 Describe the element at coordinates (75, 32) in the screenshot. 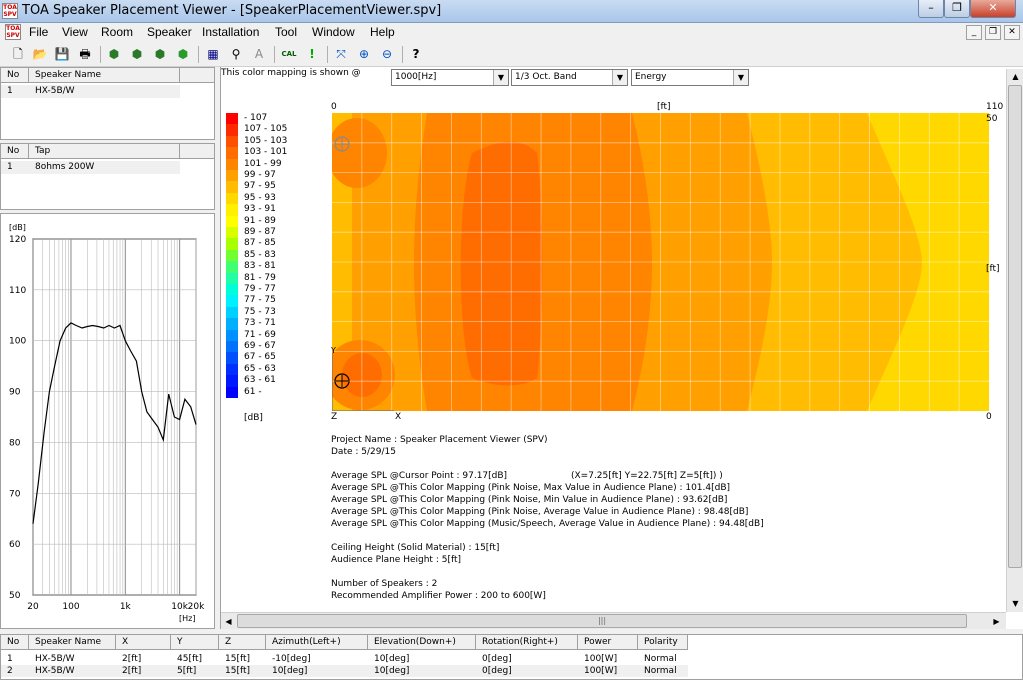

I see `menu-view: View` at that location.